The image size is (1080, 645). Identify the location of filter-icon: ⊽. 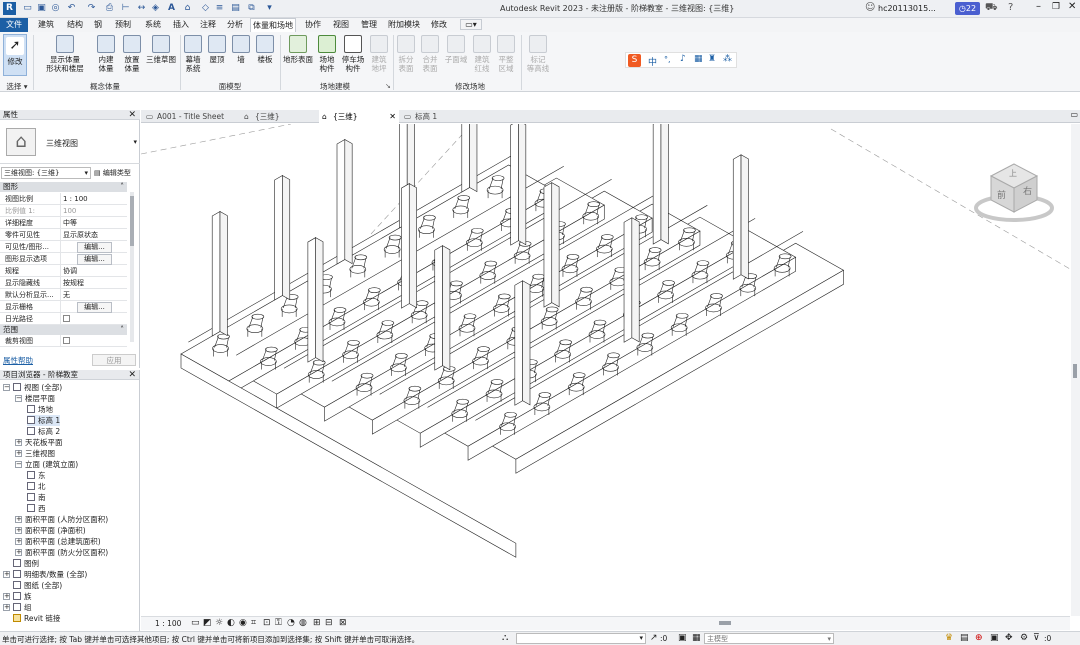
(1036, 638).